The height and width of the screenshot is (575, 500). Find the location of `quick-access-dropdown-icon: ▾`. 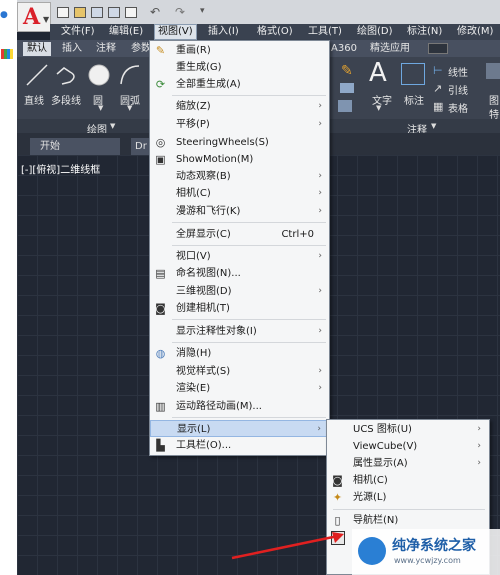

quick-access-dropdown-icon: ▾ is located at coordinates (202, 11).